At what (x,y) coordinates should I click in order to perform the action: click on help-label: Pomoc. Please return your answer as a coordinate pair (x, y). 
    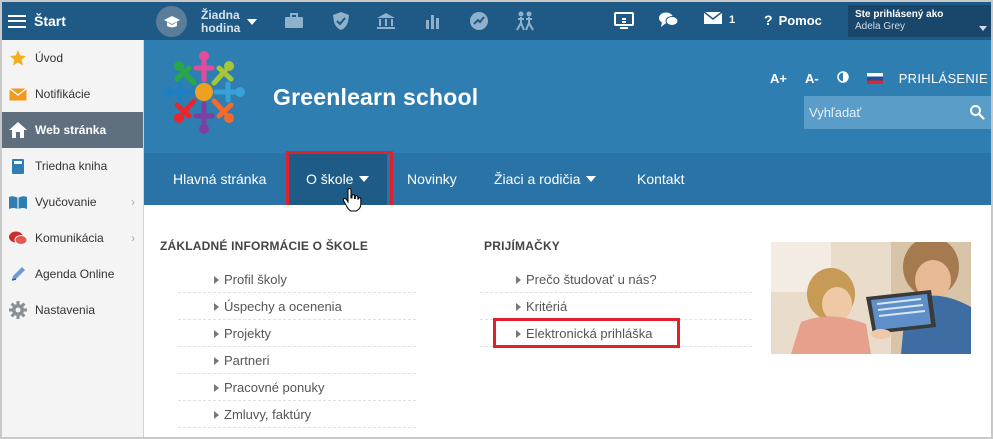
    Looking at the image, I should click on (800, 20).